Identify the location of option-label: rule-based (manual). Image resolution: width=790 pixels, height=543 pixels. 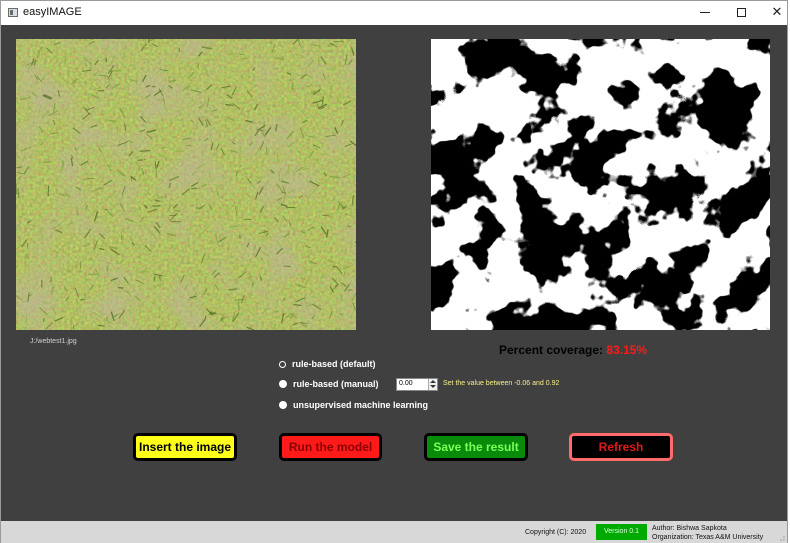
(336, 384).